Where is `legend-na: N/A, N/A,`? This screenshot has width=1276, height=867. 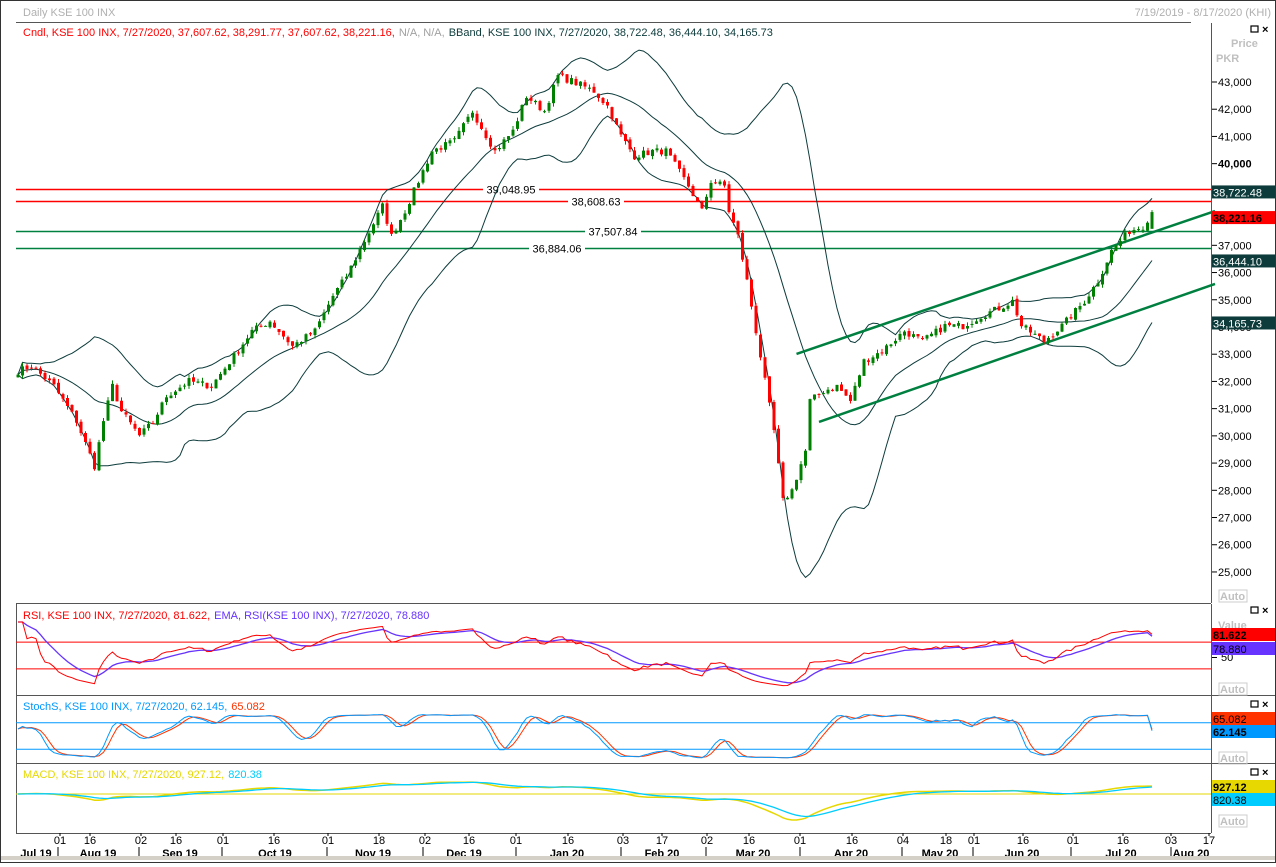
legend-na: N/A, N/A, is located at coordinates (422, 33).